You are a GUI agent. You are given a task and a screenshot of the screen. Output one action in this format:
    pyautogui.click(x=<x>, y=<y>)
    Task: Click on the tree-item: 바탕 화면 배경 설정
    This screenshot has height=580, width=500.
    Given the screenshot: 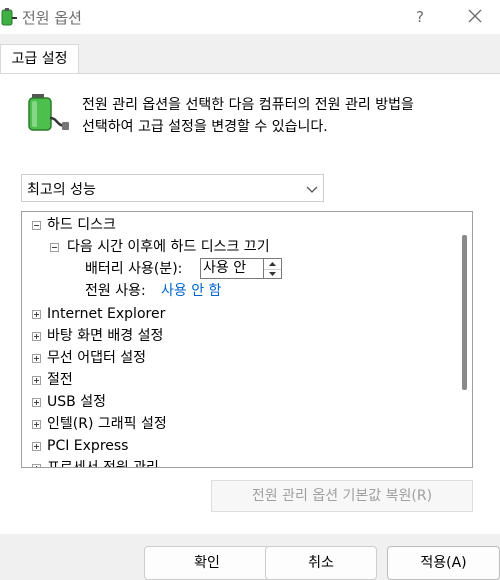 What is the action you would take?
    pyautogui.click(x=105, y=336)
    